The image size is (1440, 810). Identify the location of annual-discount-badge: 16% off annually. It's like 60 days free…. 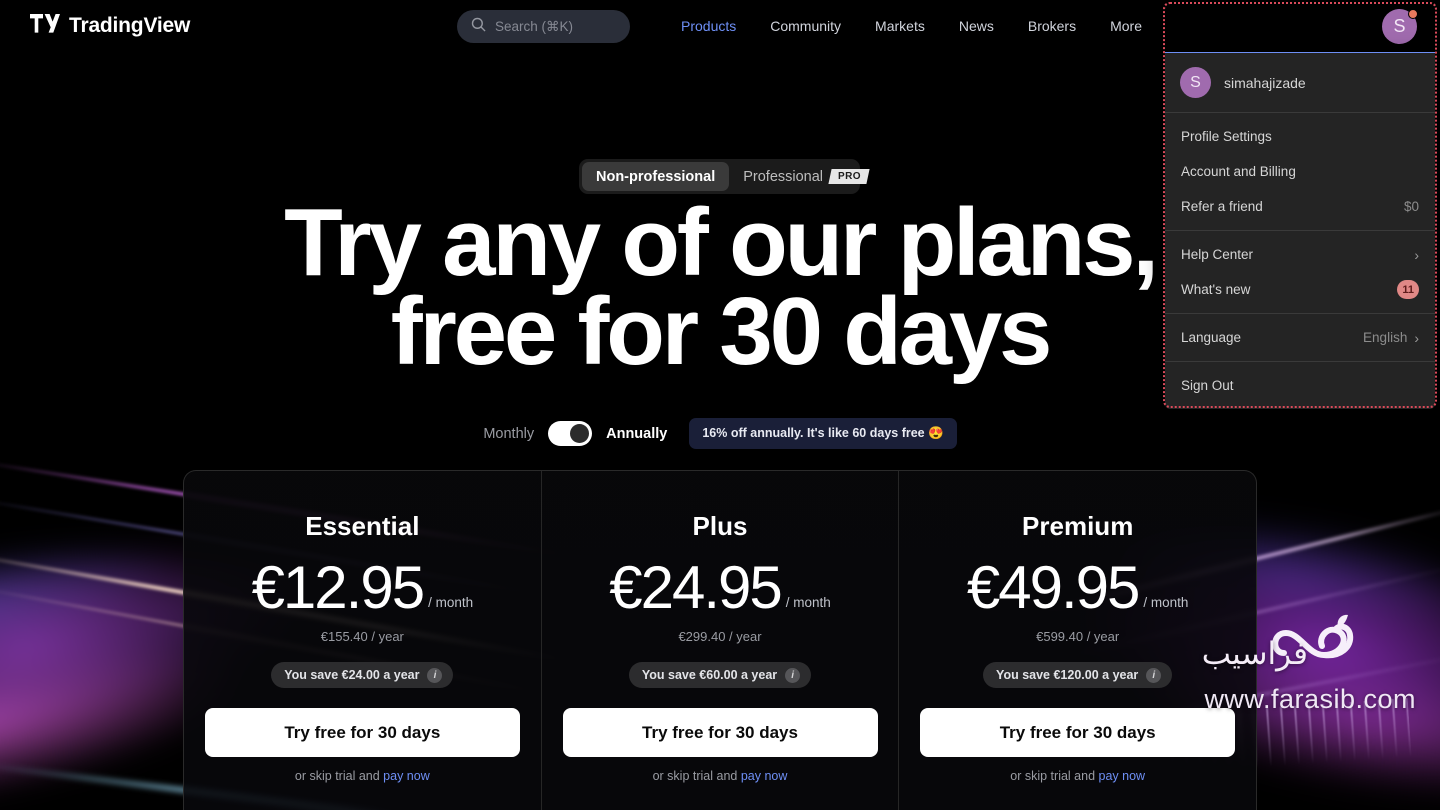
(823, 433).